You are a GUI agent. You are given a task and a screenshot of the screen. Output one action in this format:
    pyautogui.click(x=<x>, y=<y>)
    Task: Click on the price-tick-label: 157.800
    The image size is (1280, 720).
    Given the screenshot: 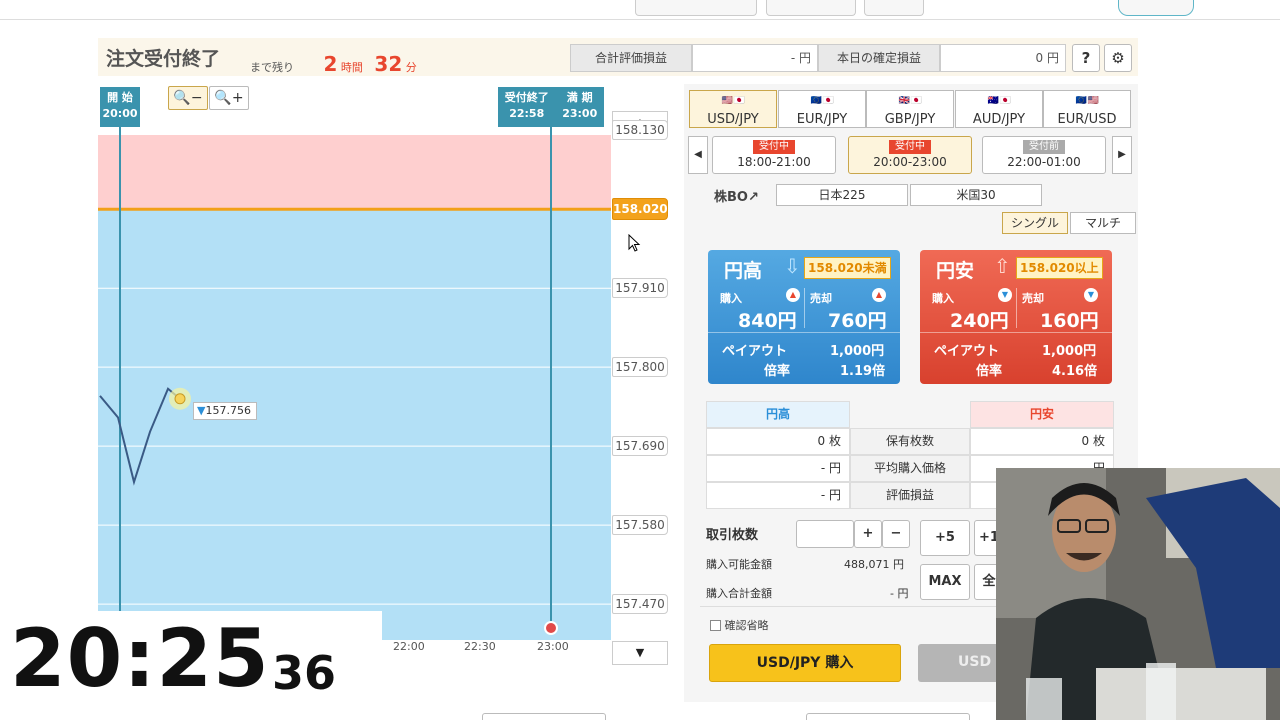 What is the action you would take?
    pyautogui.click(x=640, y=367)
    